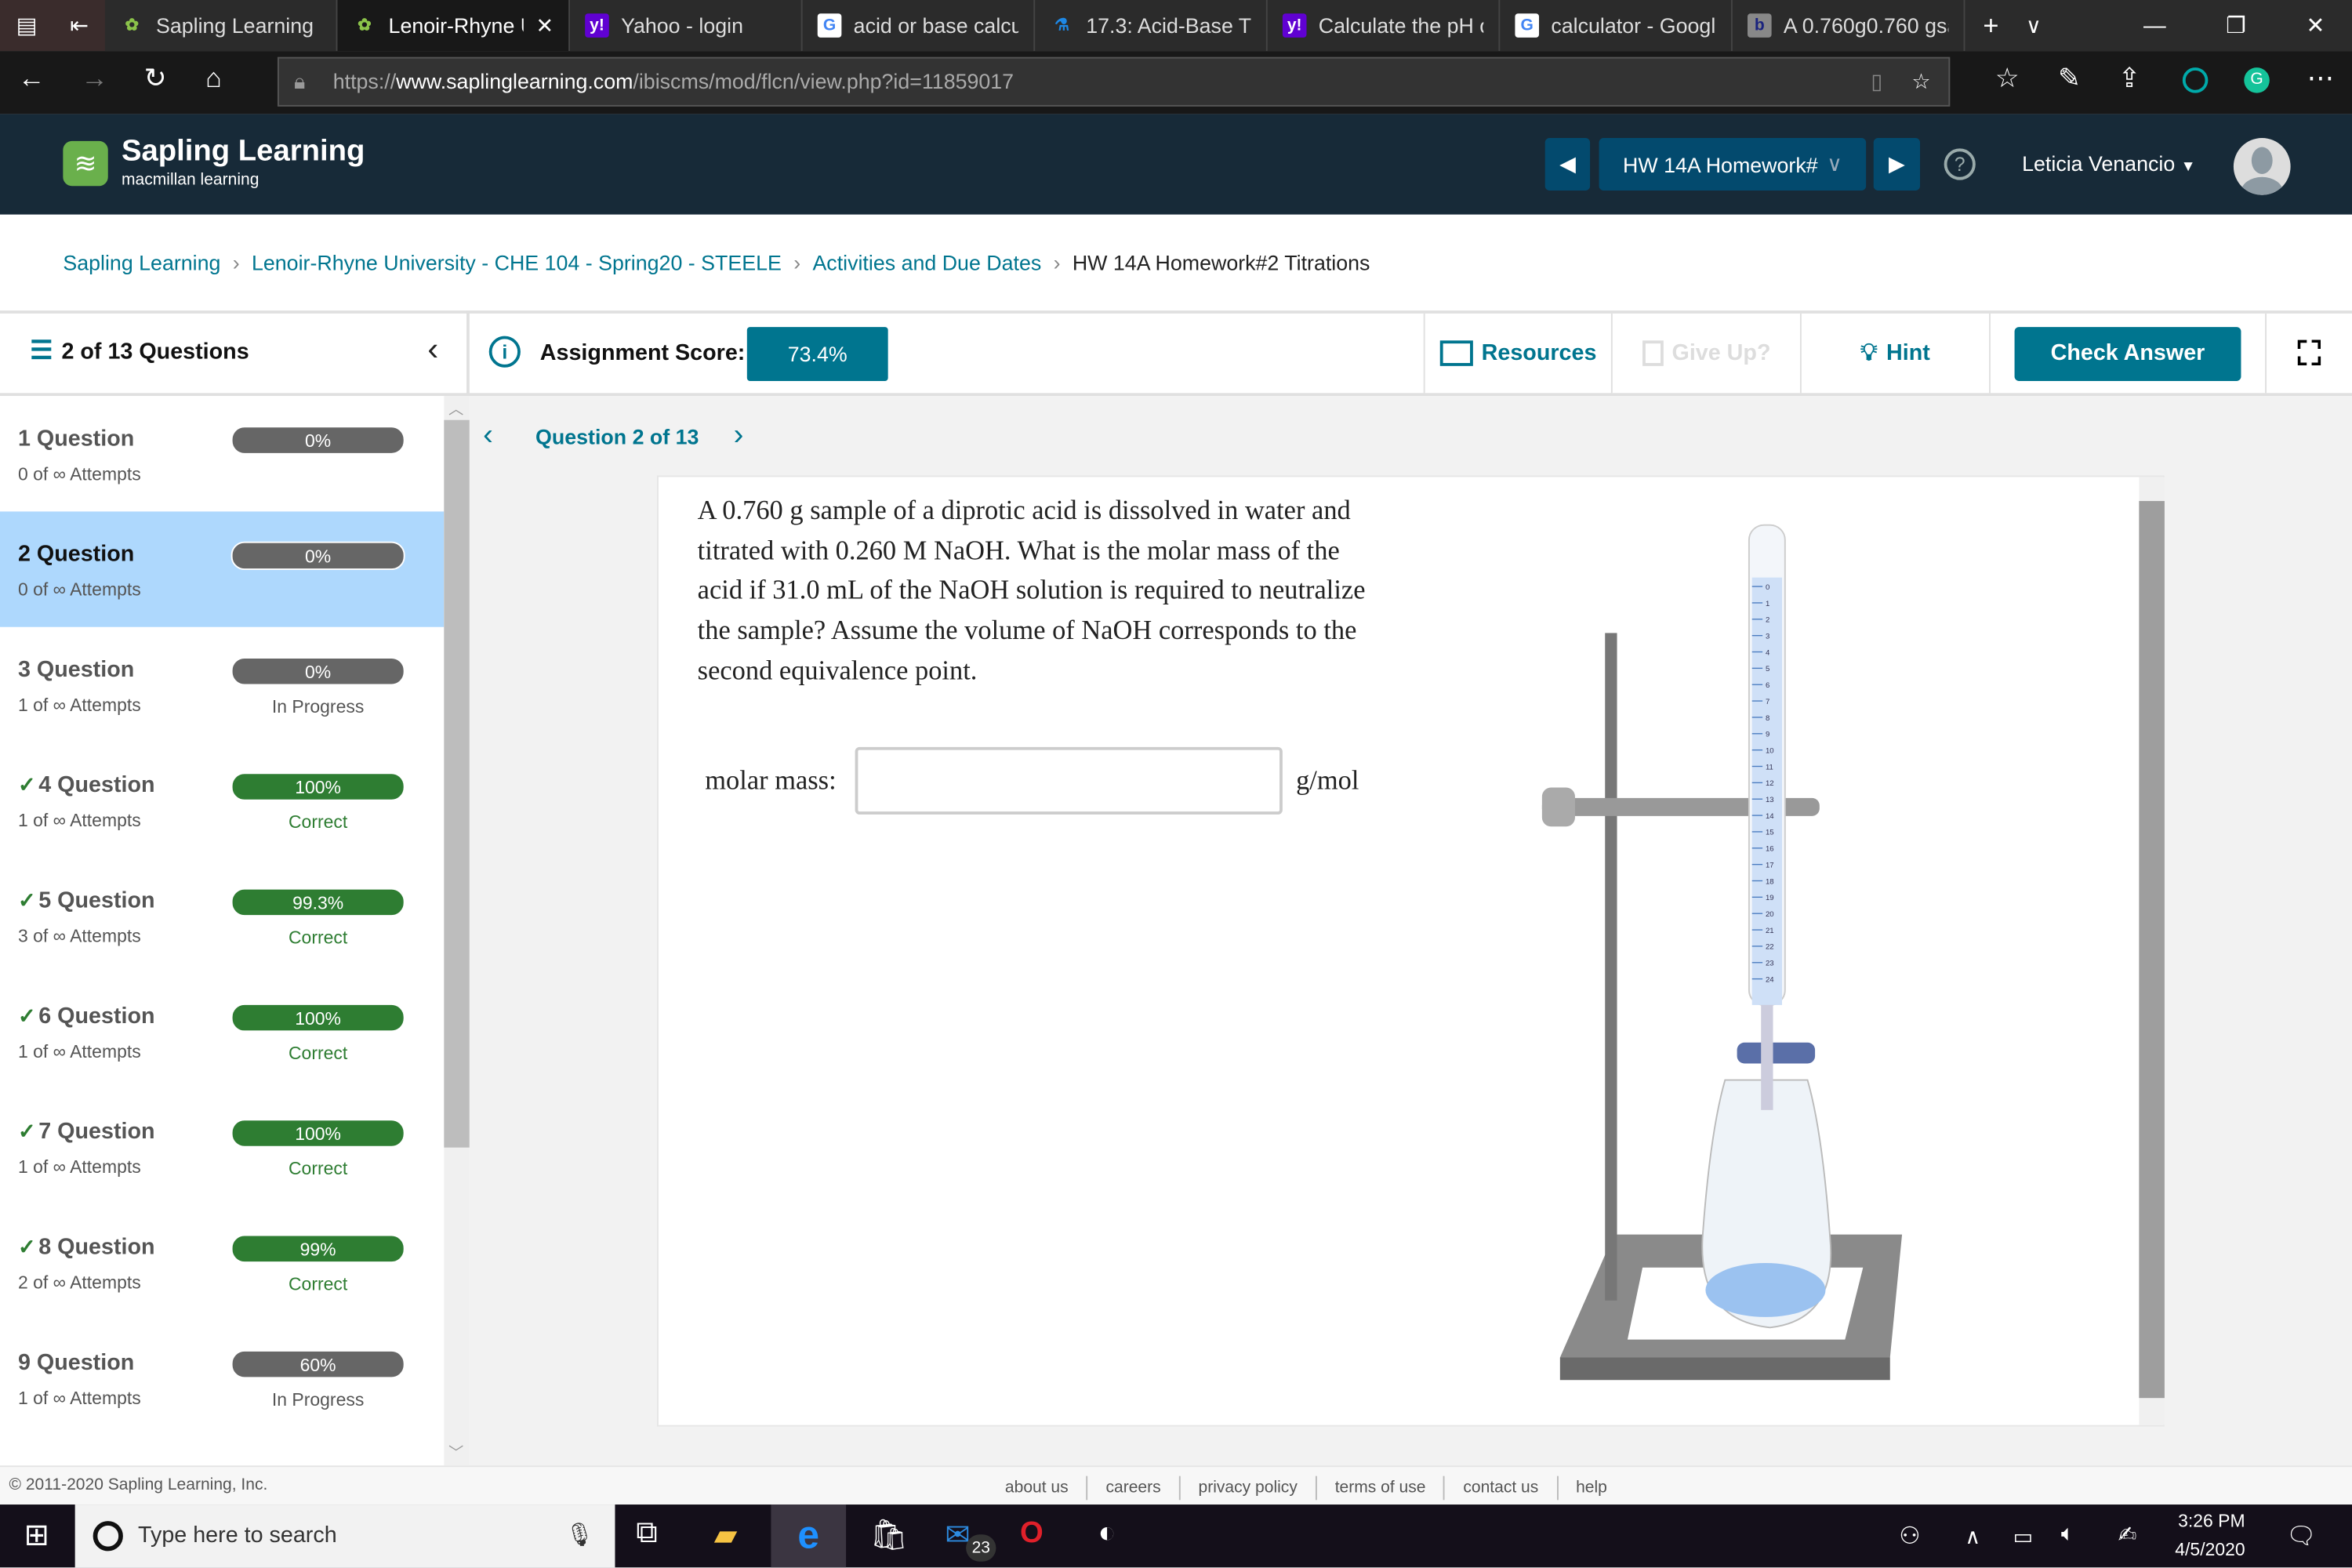 Image resolution: width=2352 pixels, height=1568 pixels. I want to click on browser-tab: b A 0.760g0.760 gsa, so click(1849, 26).